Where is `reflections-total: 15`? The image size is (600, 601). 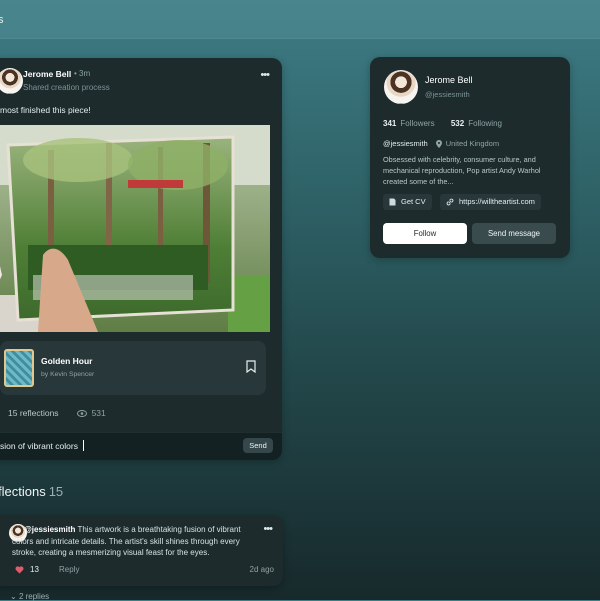 reflections-total: 15 is located at coordinates (56, 491).